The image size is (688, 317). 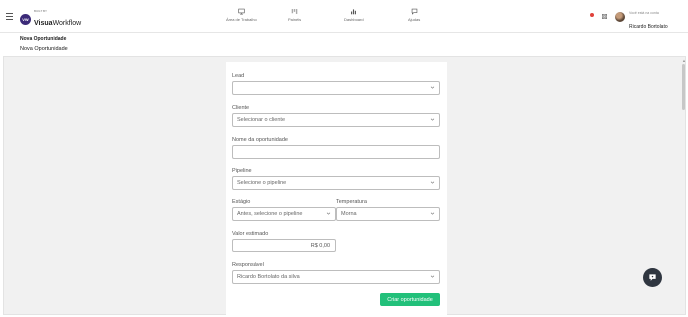 I want to click on app-logo: VW BUILT BY VisuaWorkflow, so click(x=50, y=19).